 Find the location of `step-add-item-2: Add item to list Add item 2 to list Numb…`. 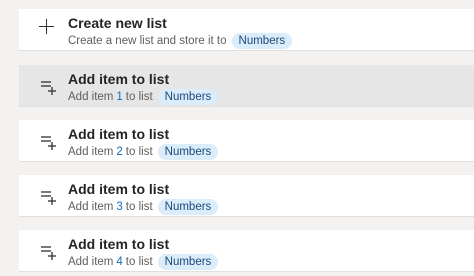

step-add-item-2: Add item to list Add item 2 to list Numb… is located at coordinates (246, 141).